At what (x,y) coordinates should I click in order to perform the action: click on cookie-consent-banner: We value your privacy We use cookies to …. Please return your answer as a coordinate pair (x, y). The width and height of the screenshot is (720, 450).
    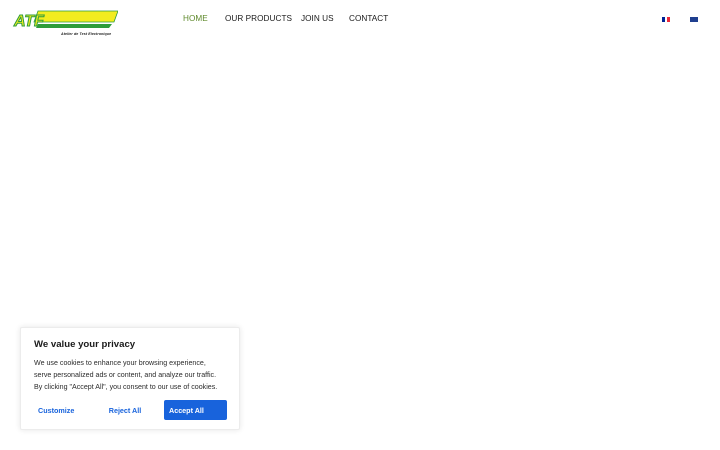
    Looking at the image, I should click on (130, 378).